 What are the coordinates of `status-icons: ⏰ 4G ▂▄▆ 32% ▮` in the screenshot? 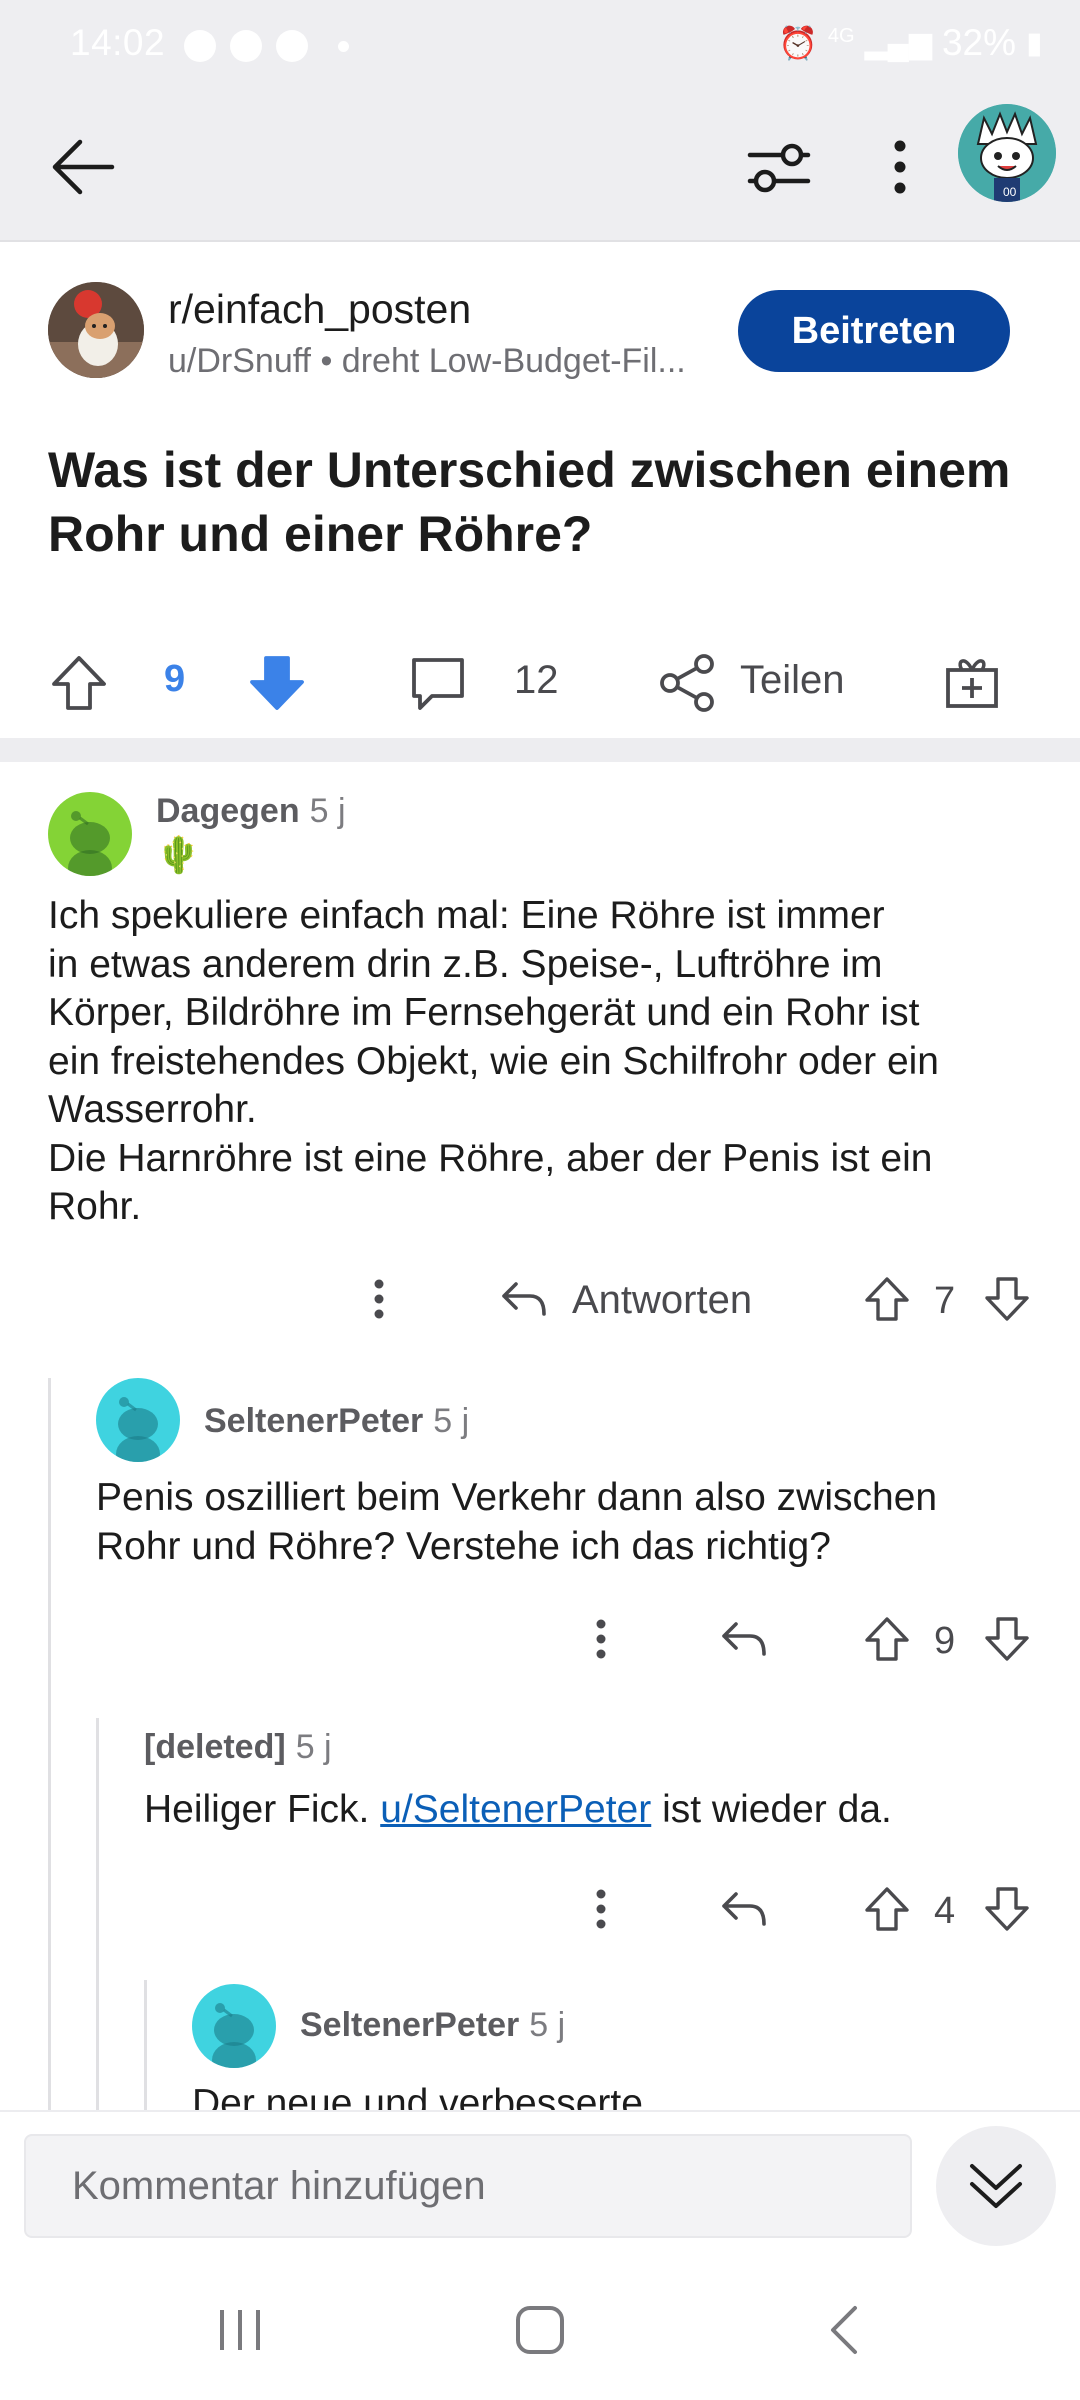 It's located at (910, 43).